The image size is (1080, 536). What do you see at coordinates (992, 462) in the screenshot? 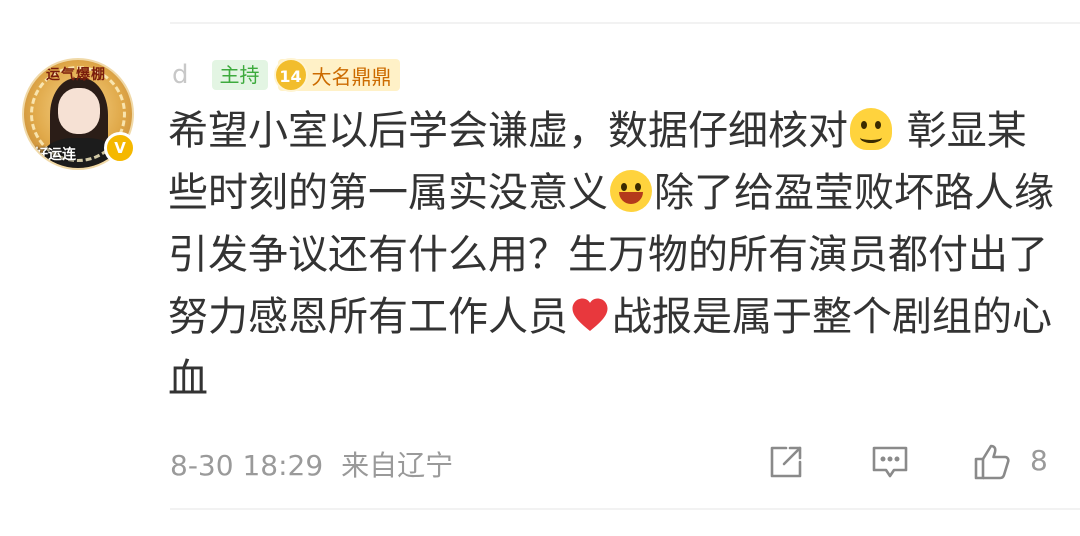
I see `like-icon` at bounding box center [992, 462].